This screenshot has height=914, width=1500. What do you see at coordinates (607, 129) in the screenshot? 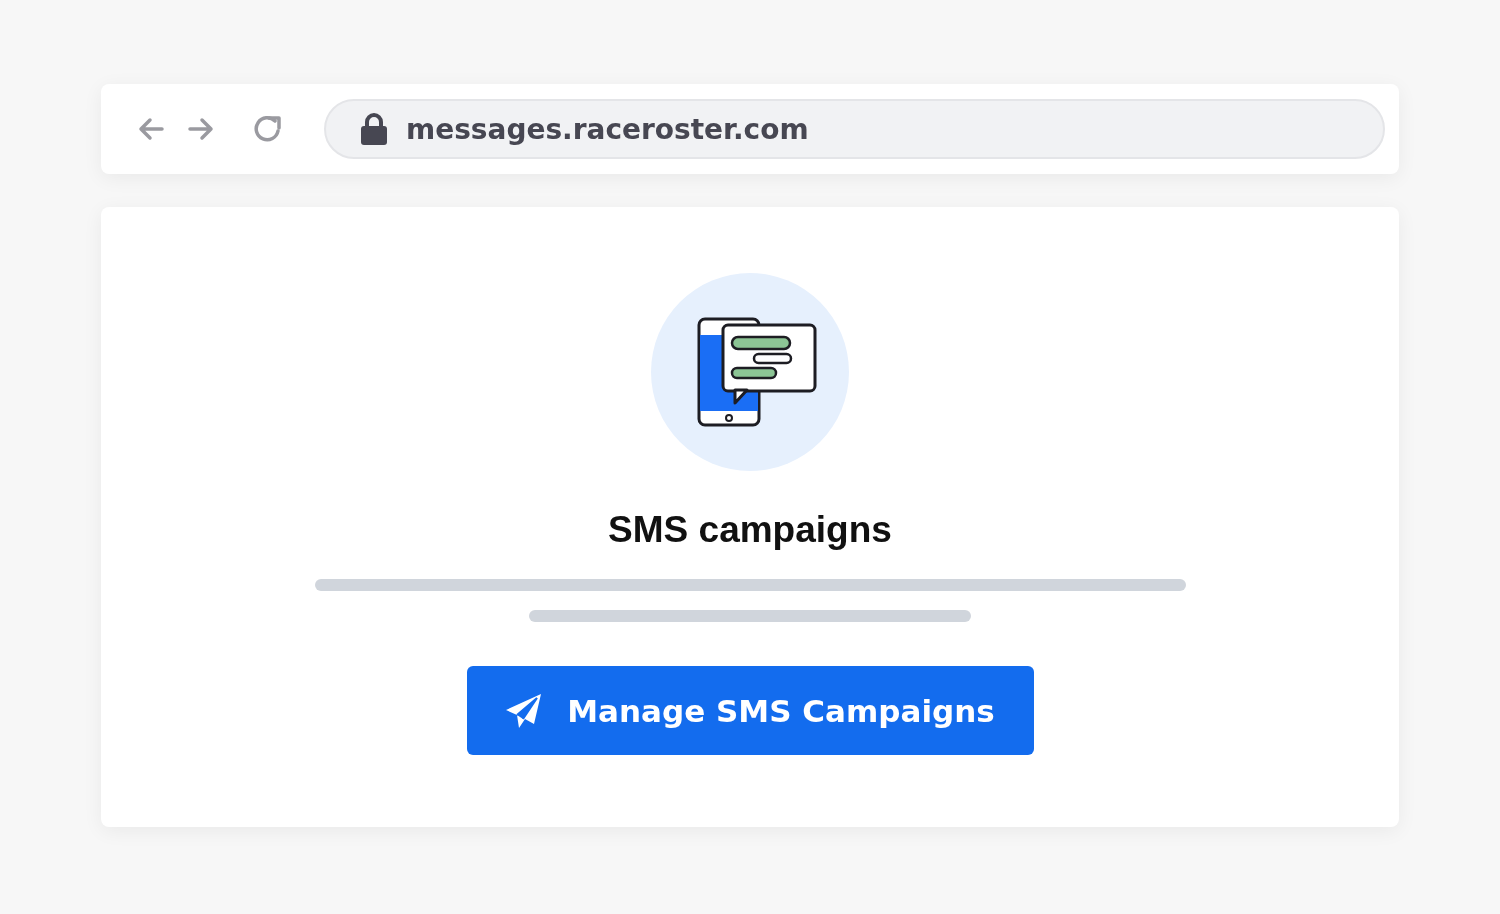
I see `url-text: messages.raceroster.com` at bounding box center [607, 129].